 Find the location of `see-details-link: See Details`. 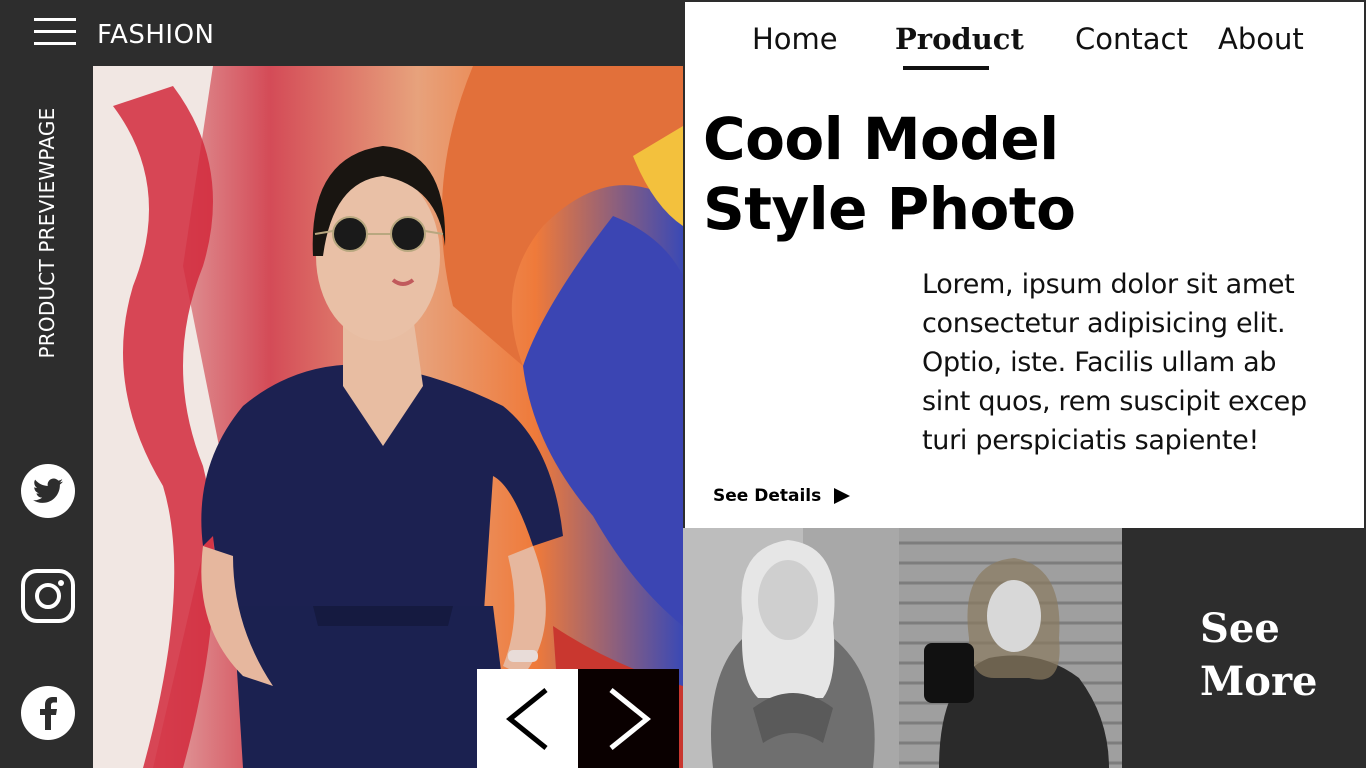

see-details-link: See Details is located at coordinates (782, 496).